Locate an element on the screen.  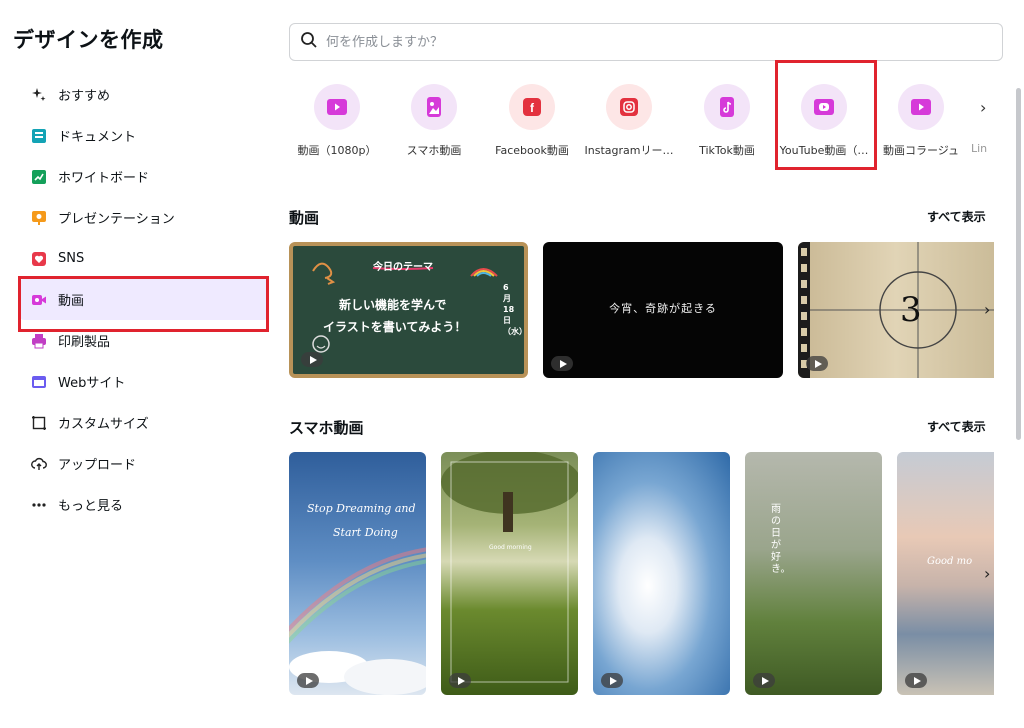
panel-title: デザインを作成 is located at coordinates (88, 40).